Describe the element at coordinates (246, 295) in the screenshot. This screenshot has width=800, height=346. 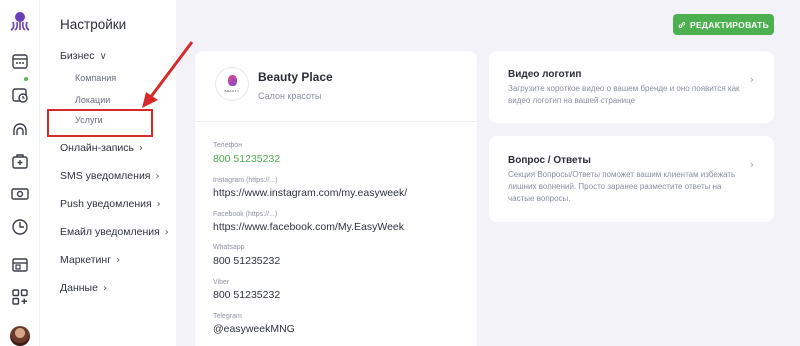
I see `viber-value: 800 51235232` at that location.